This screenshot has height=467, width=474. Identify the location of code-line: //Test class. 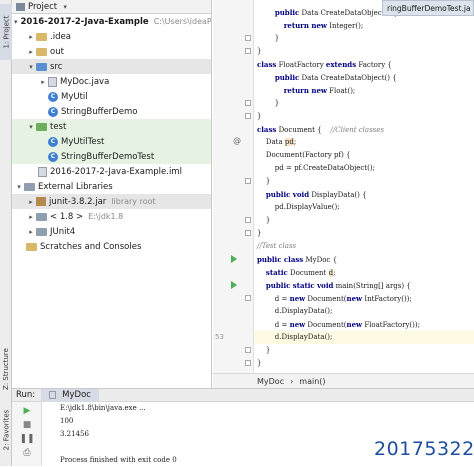
(364, 246).